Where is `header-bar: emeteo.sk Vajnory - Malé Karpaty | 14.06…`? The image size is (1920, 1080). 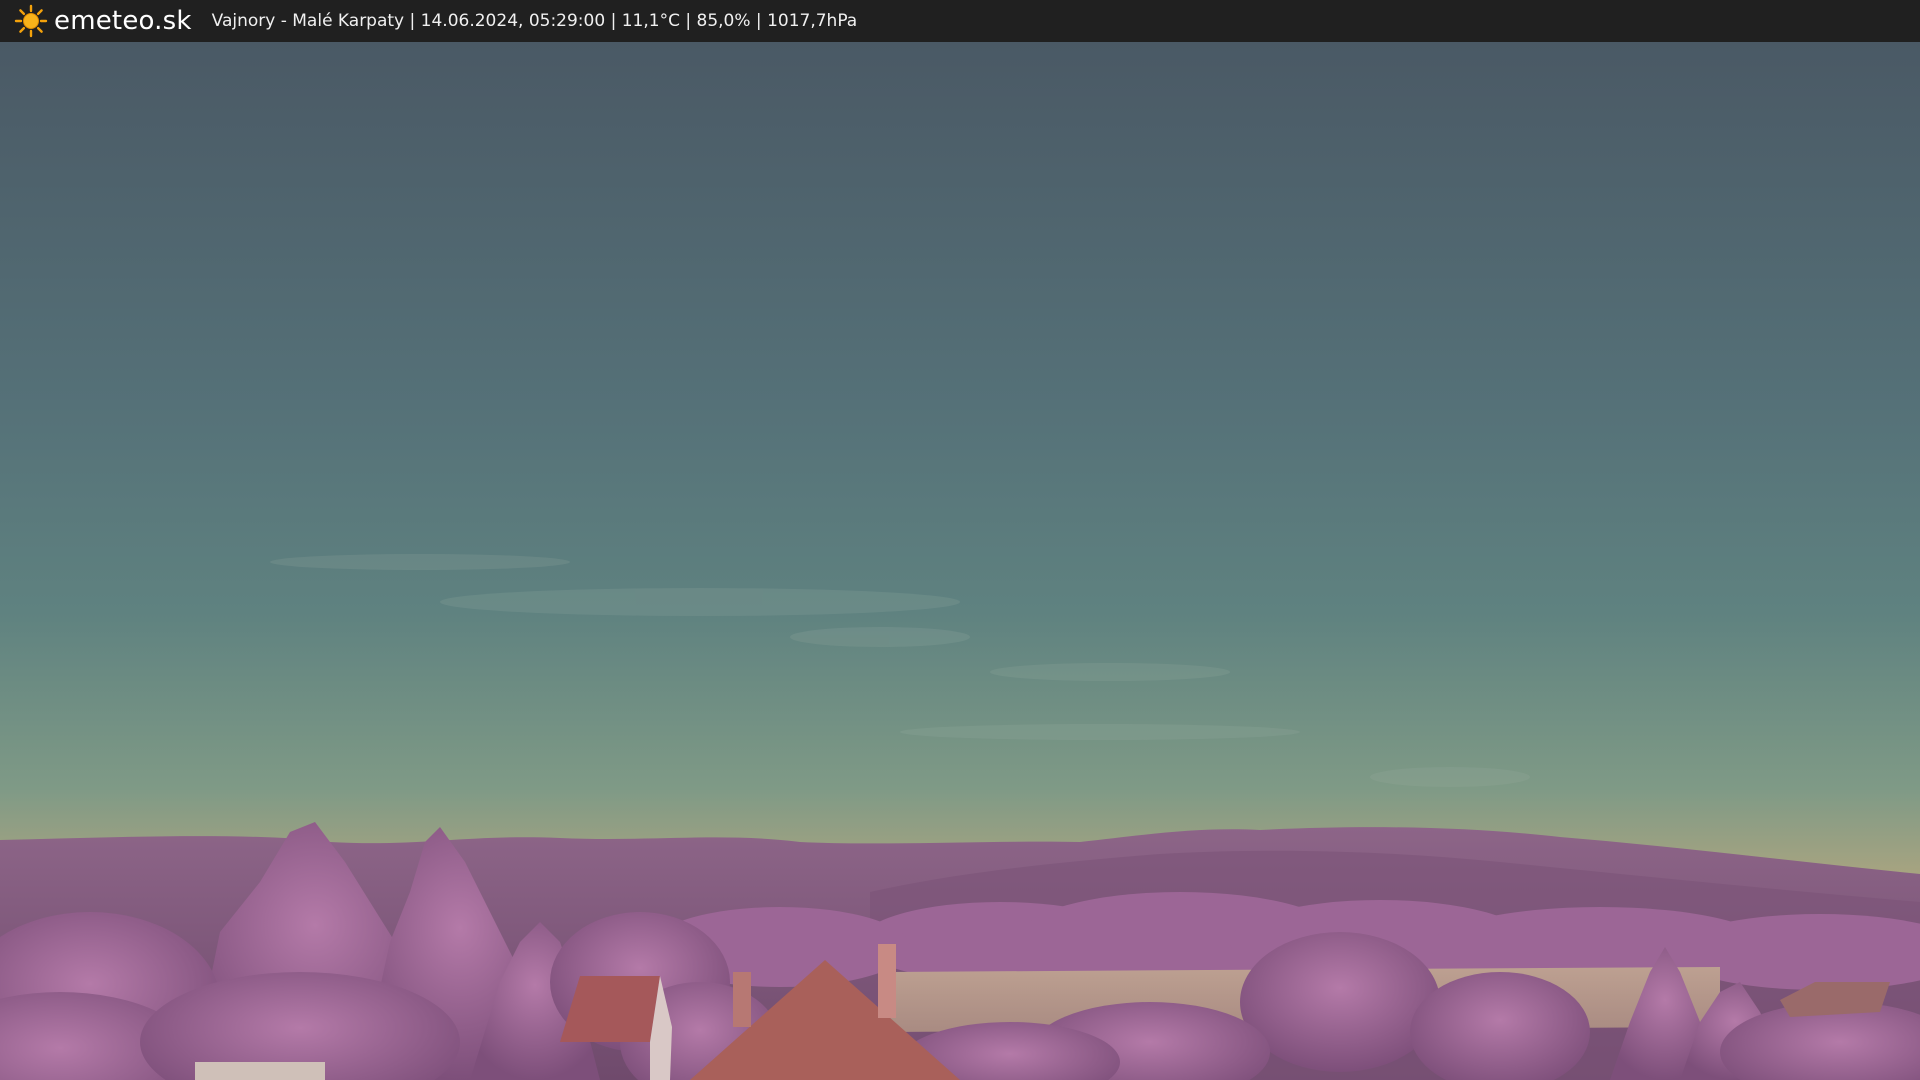 header-bar: emeteo.sk Vajnory - Malé Karpaty | 14.06… is located at coordinates (960, 21).